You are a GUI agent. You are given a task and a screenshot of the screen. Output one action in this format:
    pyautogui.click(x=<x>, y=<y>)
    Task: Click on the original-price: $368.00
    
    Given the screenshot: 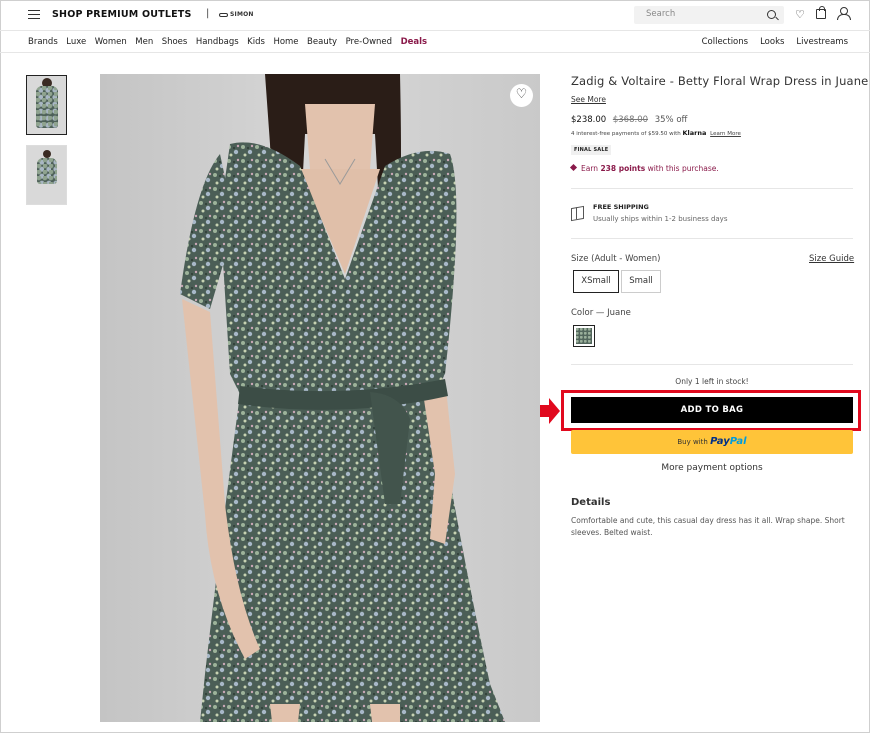 What is the action you would take?
    pyautogui.click(x=630, y=120)
    